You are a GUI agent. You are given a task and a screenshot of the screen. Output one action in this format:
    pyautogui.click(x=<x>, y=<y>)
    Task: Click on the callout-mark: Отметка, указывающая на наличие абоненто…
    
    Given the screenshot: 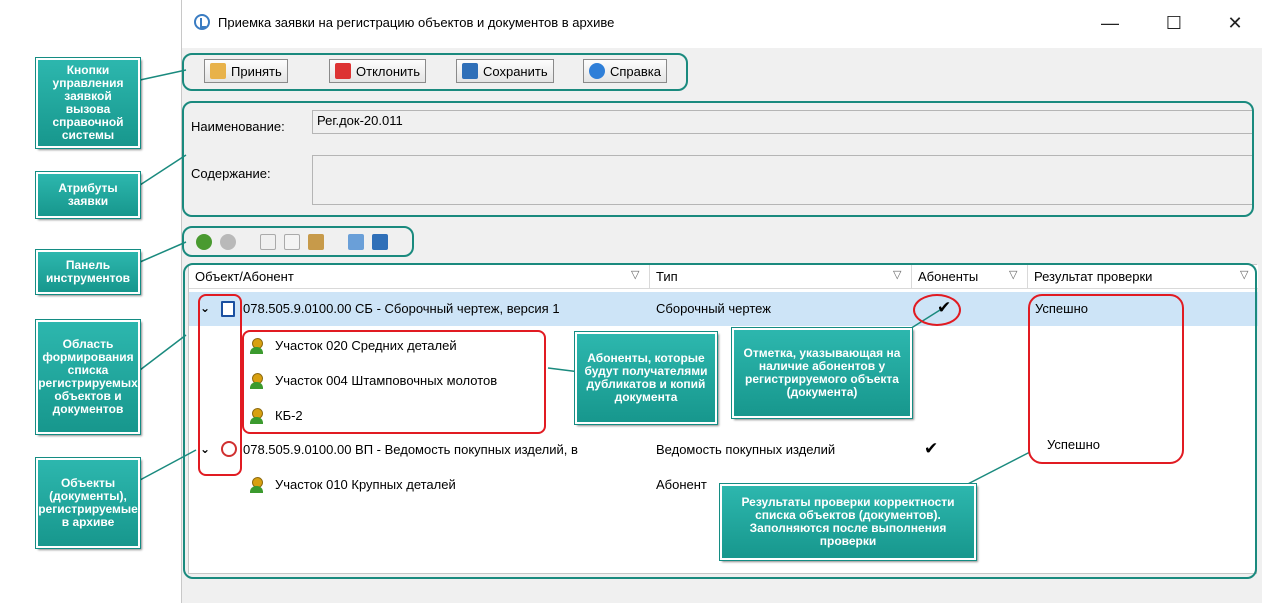 What is the action you would take?
    pyautogui.click(x=822, y=373)
    